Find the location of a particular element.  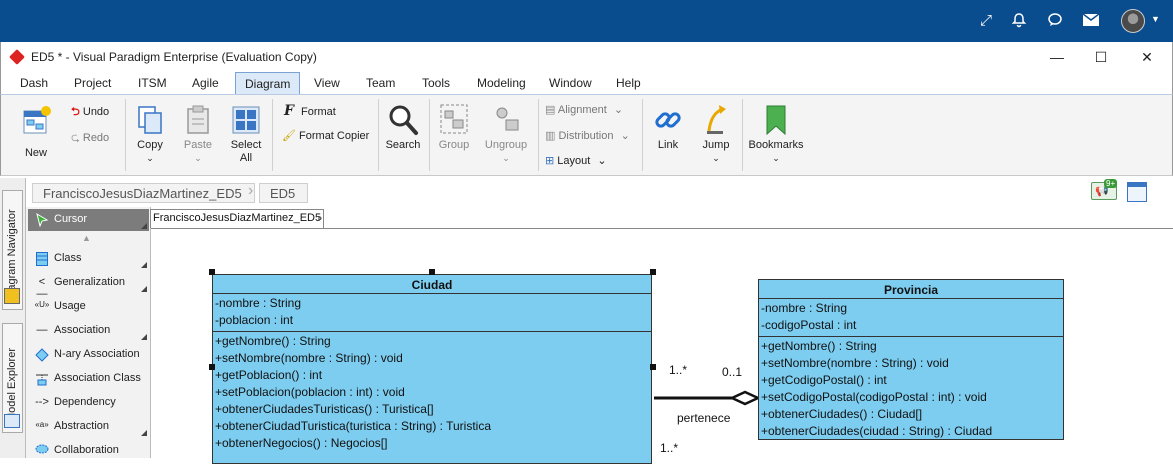

close-button: ✕ is located at coordinates (1147, 57).